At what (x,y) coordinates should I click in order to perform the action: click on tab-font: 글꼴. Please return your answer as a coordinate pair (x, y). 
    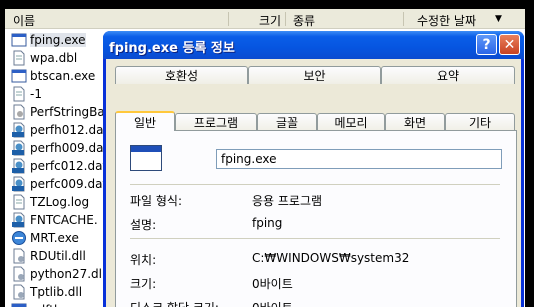
    Looking at the image, I should click on (287, 122).